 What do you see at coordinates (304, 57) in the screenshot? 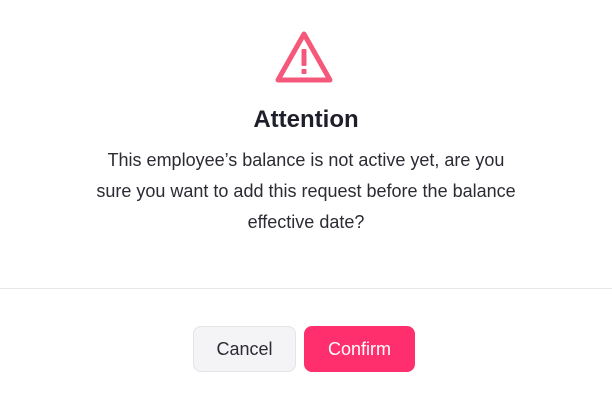
I see `warning-triangle-icon` at bounding box center [304, 57].